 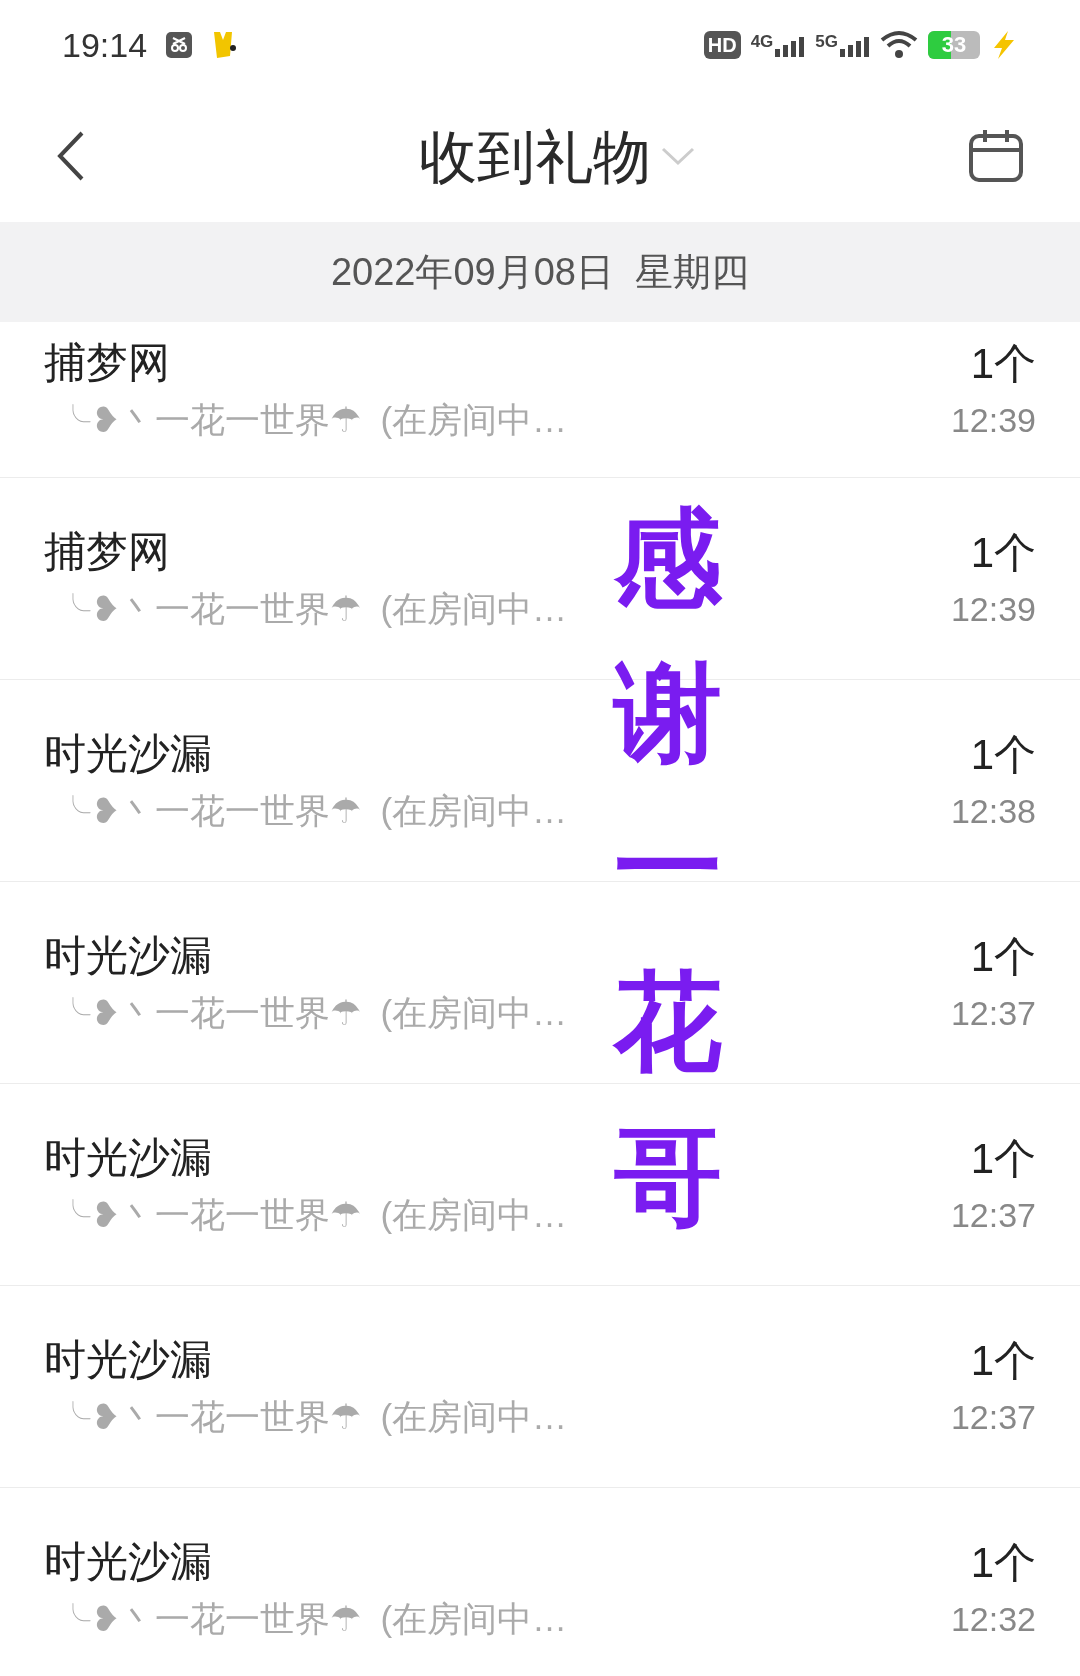 What do you see at coordinates (557, 156) in the screenshot?
I see `title-dropdown: 收到礼物` at bounding box center [557, 156].